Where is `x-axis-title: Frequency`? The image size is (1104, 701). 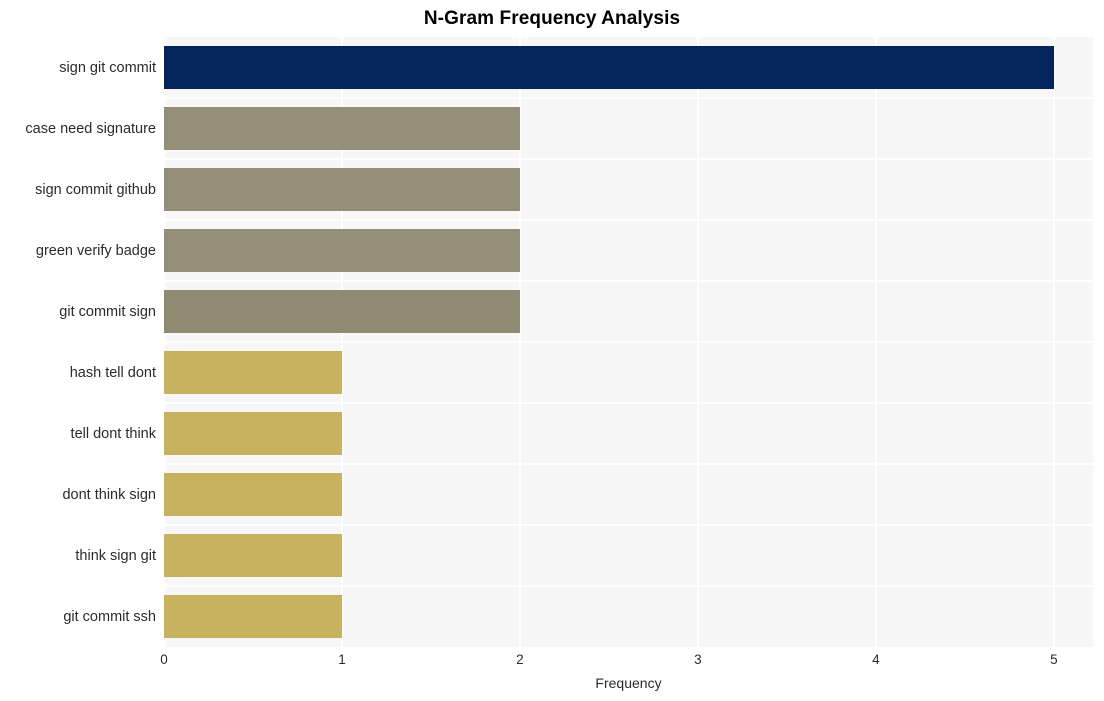
x-axis-title: Frequency is located at coordinates (628, 683).